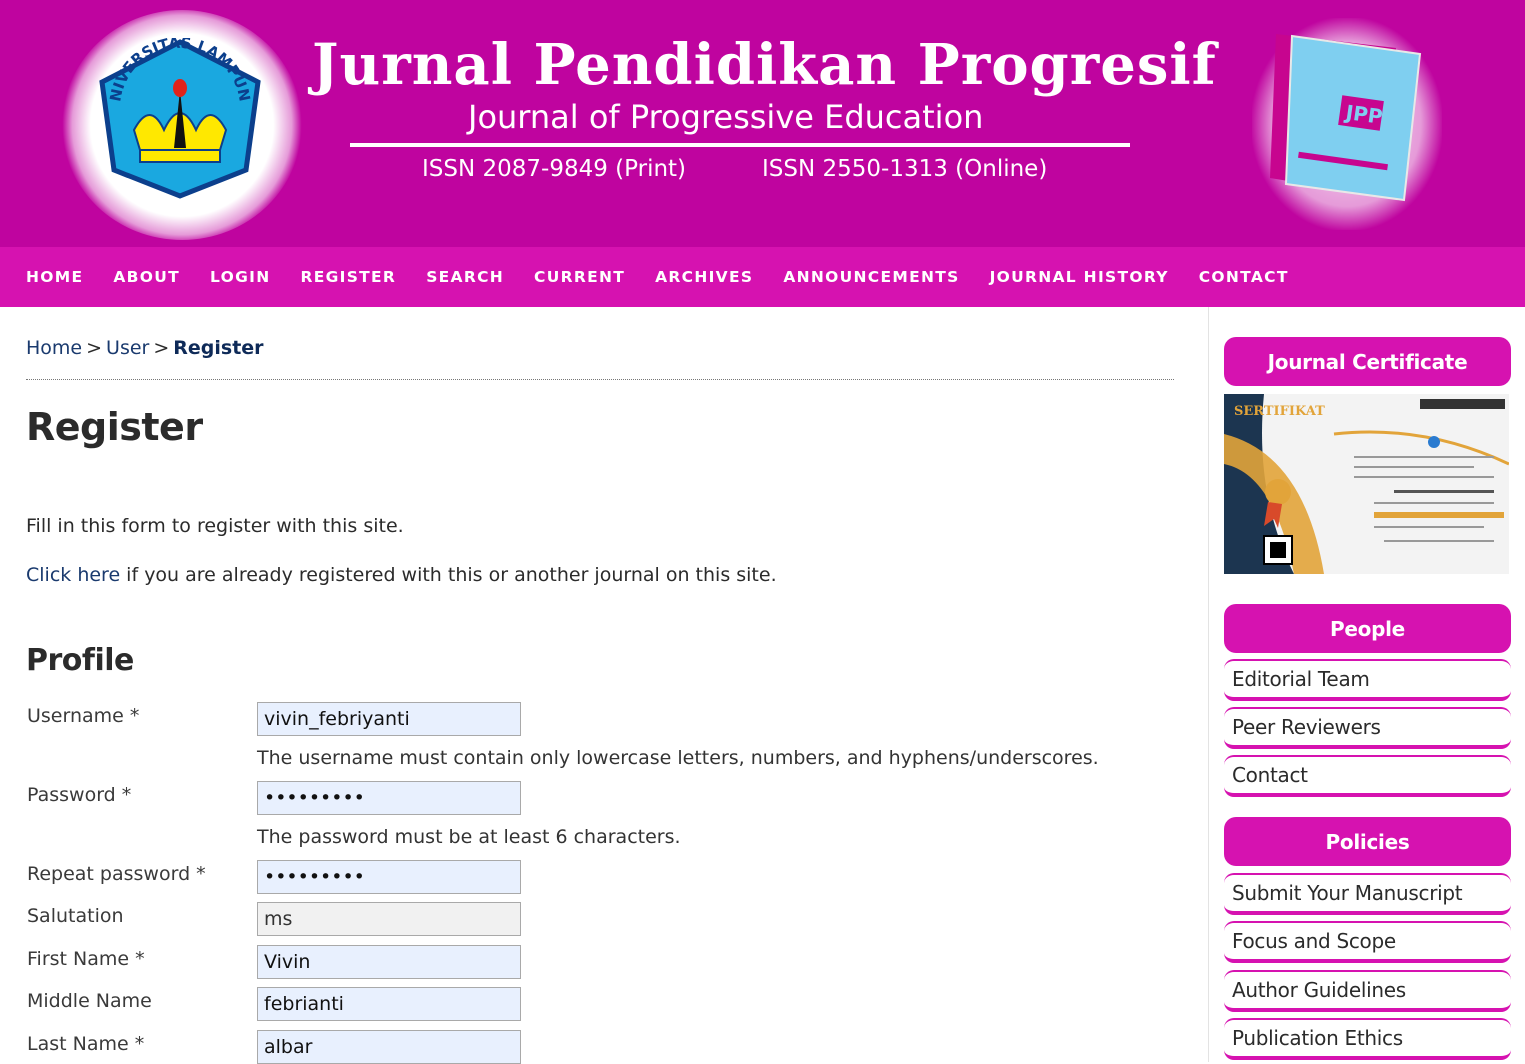 Image resolution: width=1525 pixels, height=1064 pixels. Describe the element at coordinates (73, 575) in the screenshot. I see `click-here-link: Click here` at that location.